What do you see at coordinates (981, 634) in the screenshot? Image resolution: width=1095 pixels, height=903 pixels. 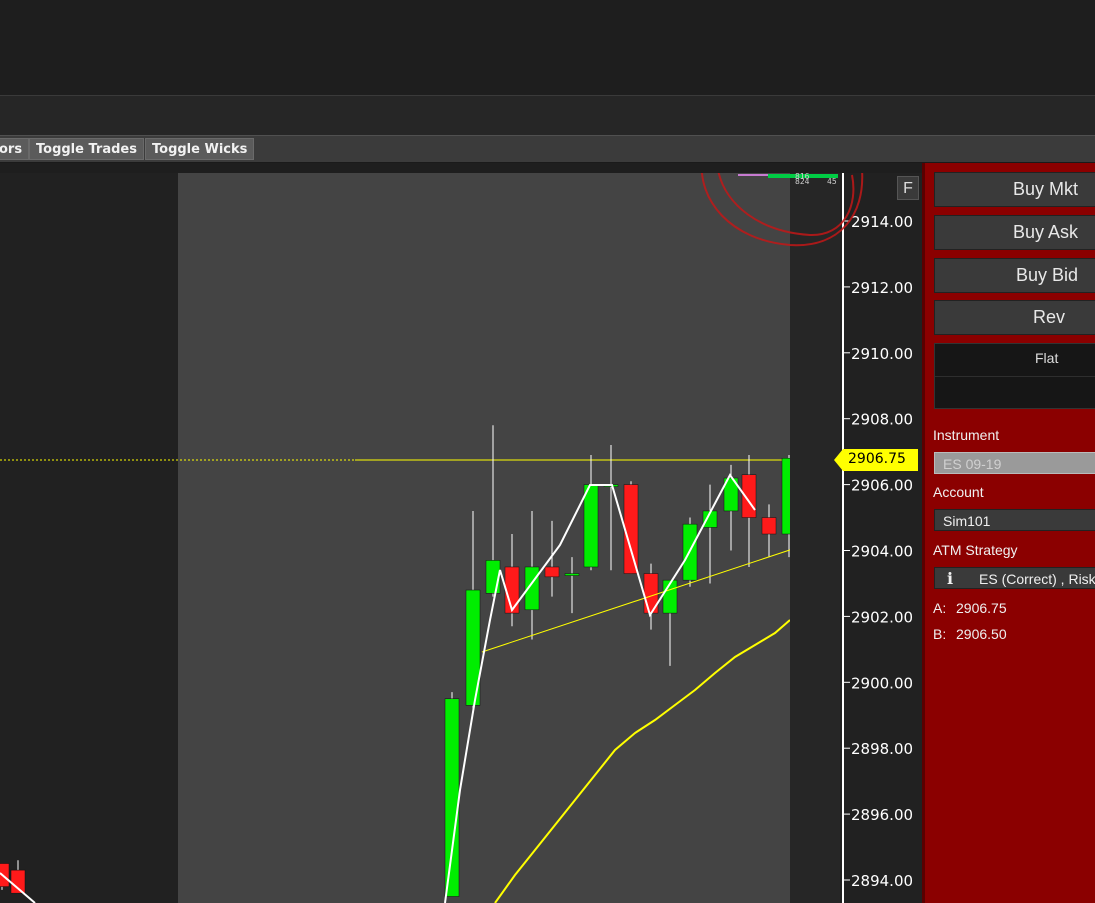 I see `bid-value: 2906.50` at bounding box center [981, 634].